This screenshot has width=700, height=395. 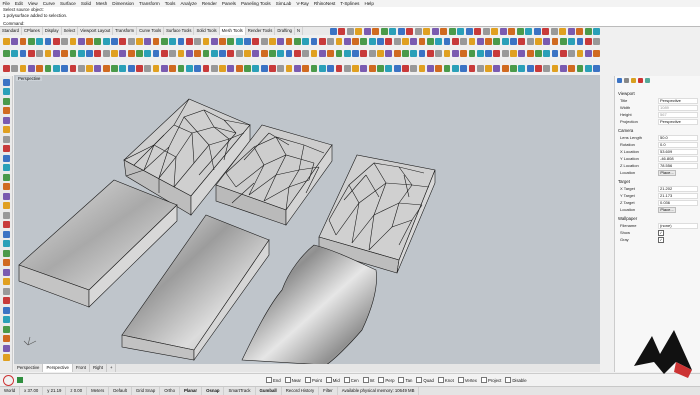 I want to click on menu-render: Render, so click(x=209, y=3).